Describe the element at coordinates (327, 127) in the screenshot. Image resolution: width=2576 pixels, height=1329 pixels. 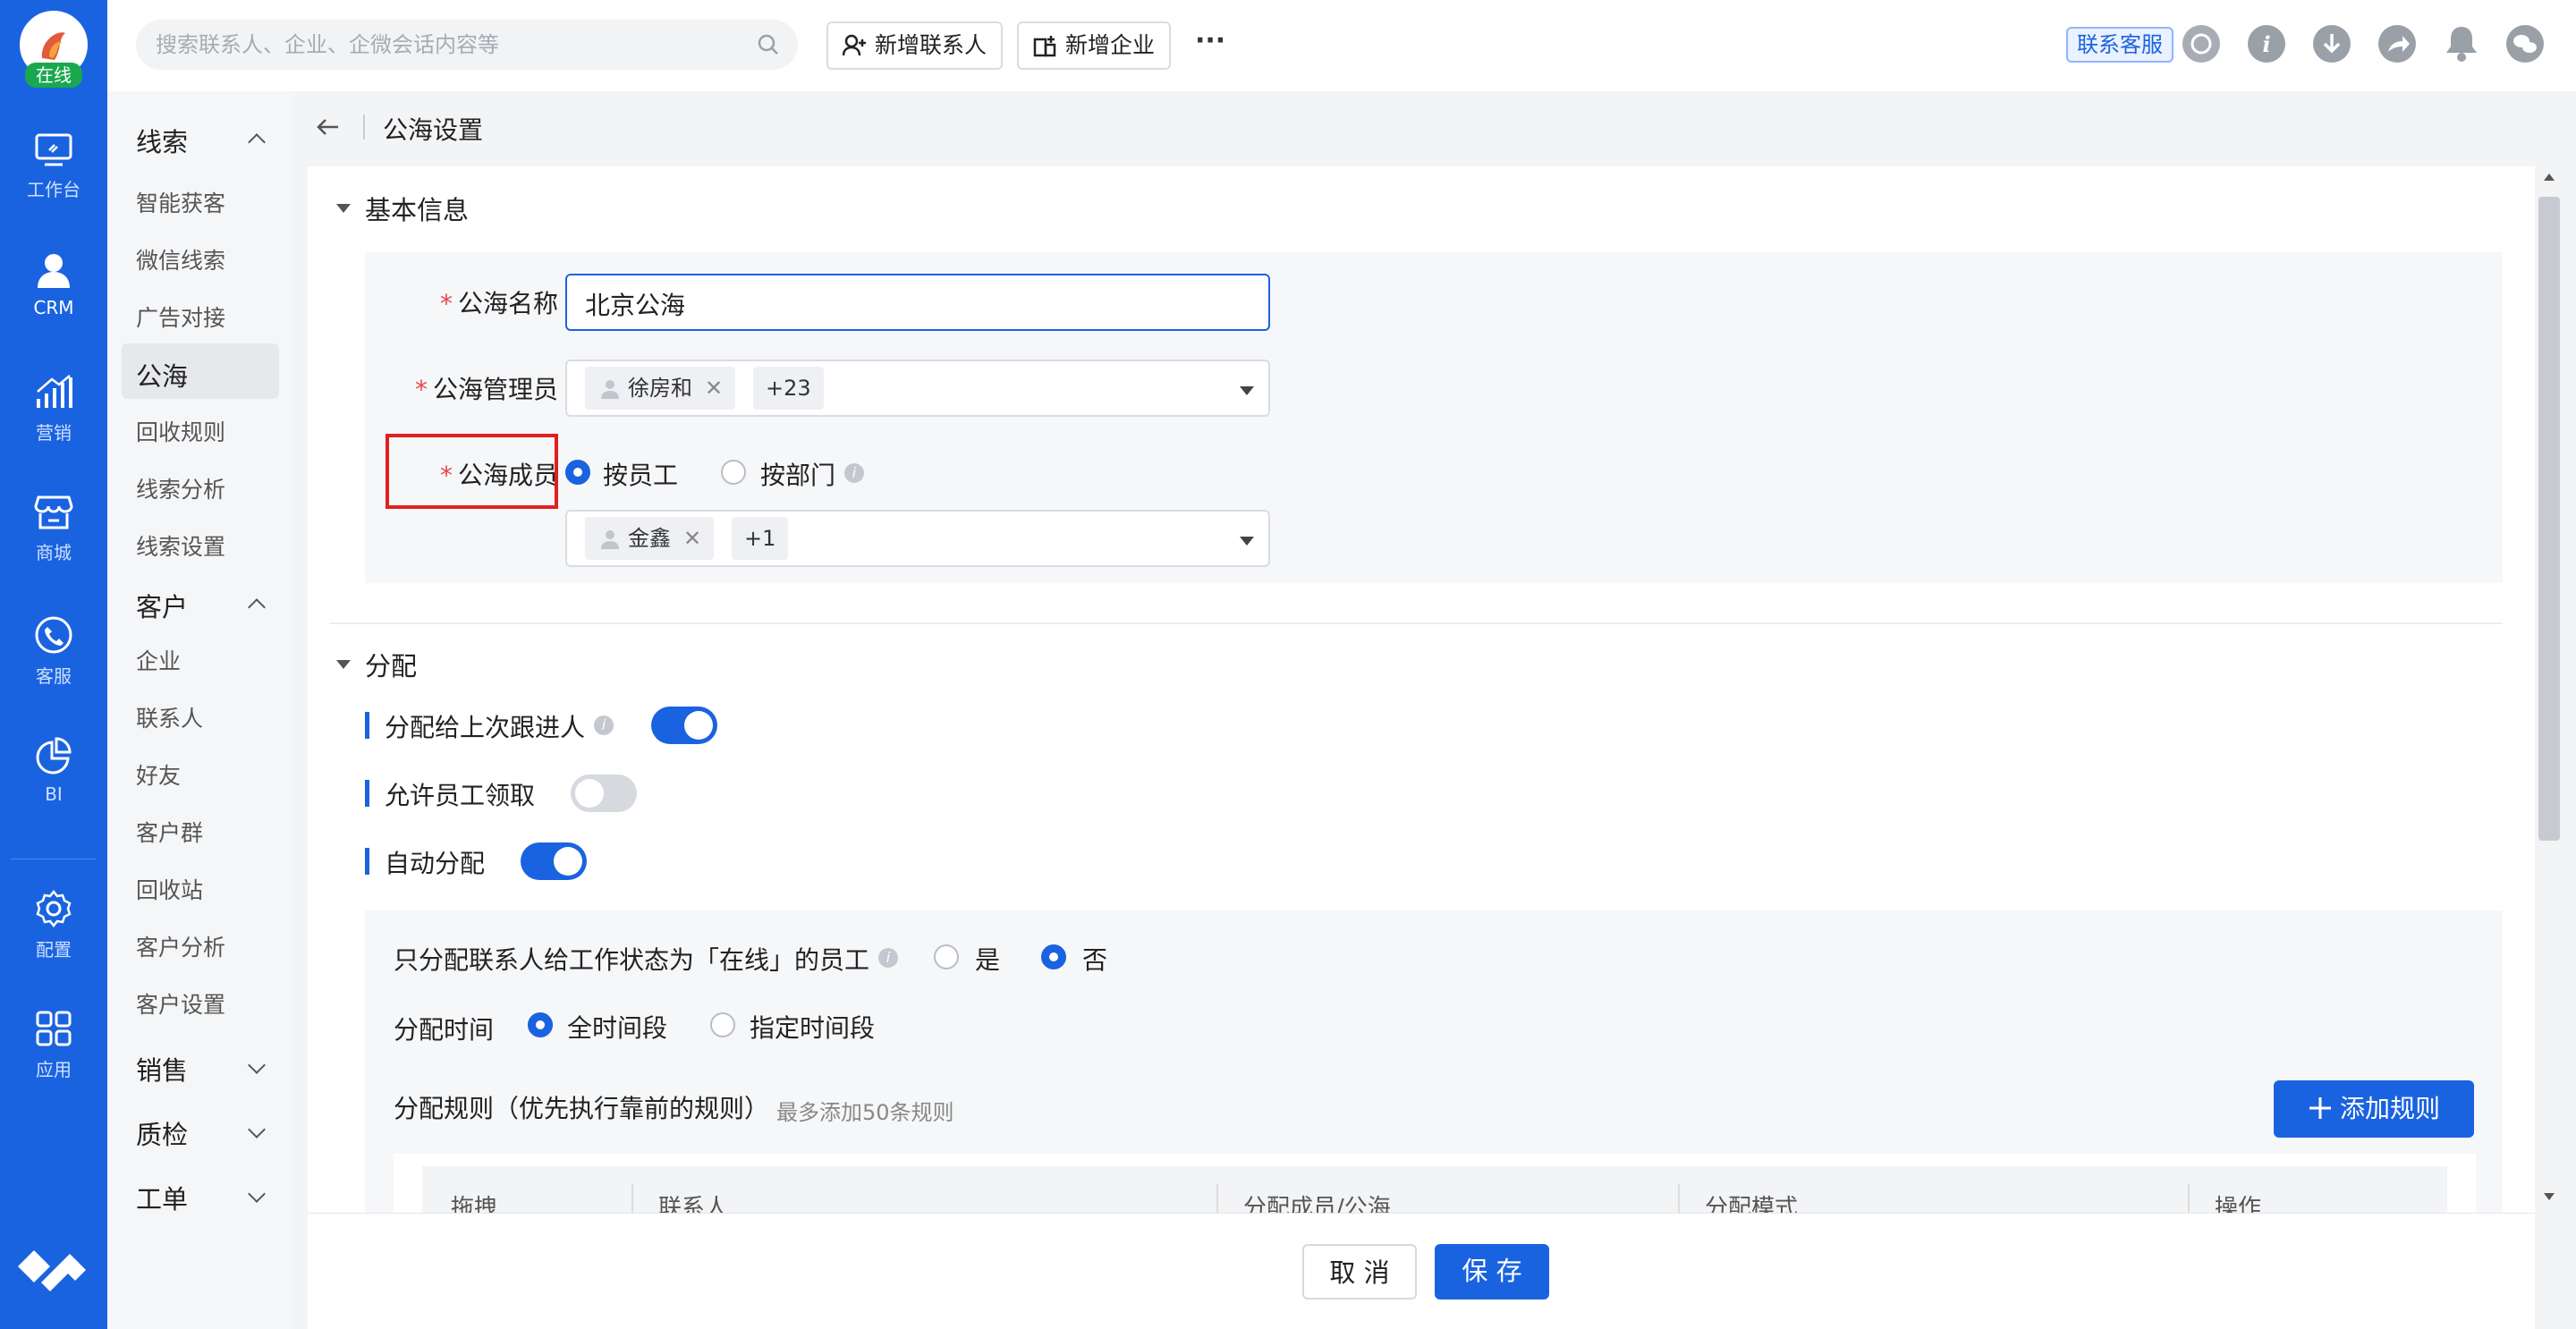
I see `back-arrow-icon` at that location.